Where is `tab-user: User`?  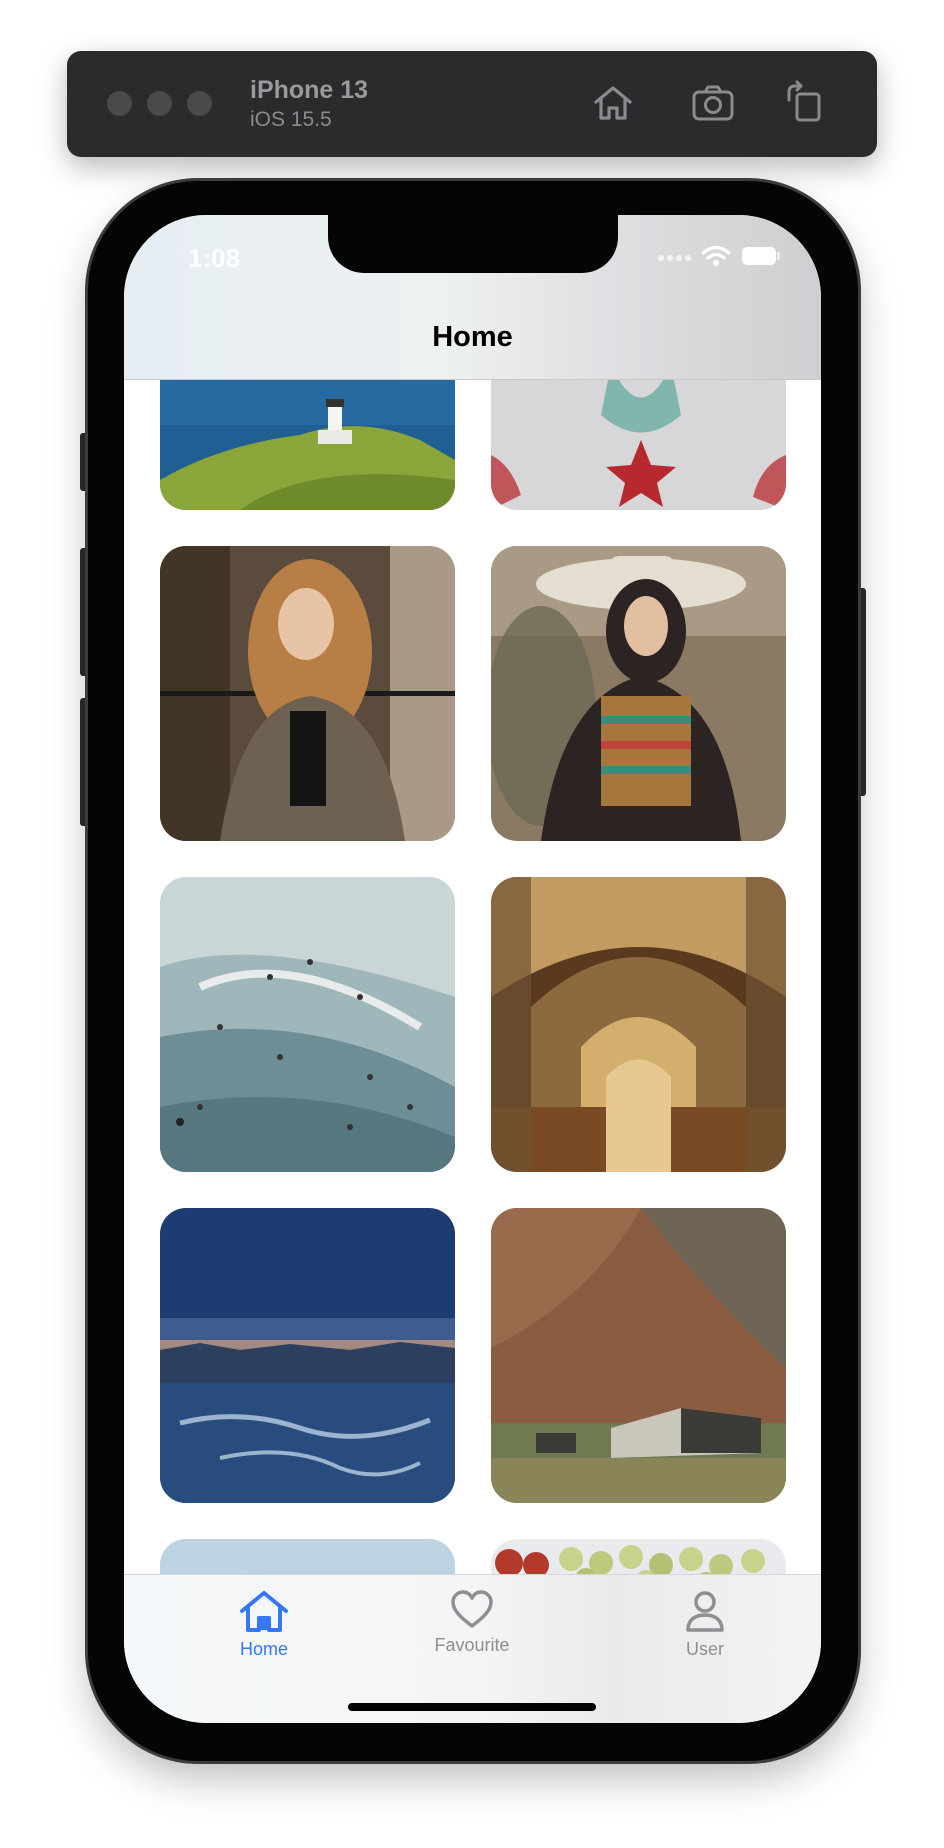 tab-user: User is located at coordinates (705, 1632).